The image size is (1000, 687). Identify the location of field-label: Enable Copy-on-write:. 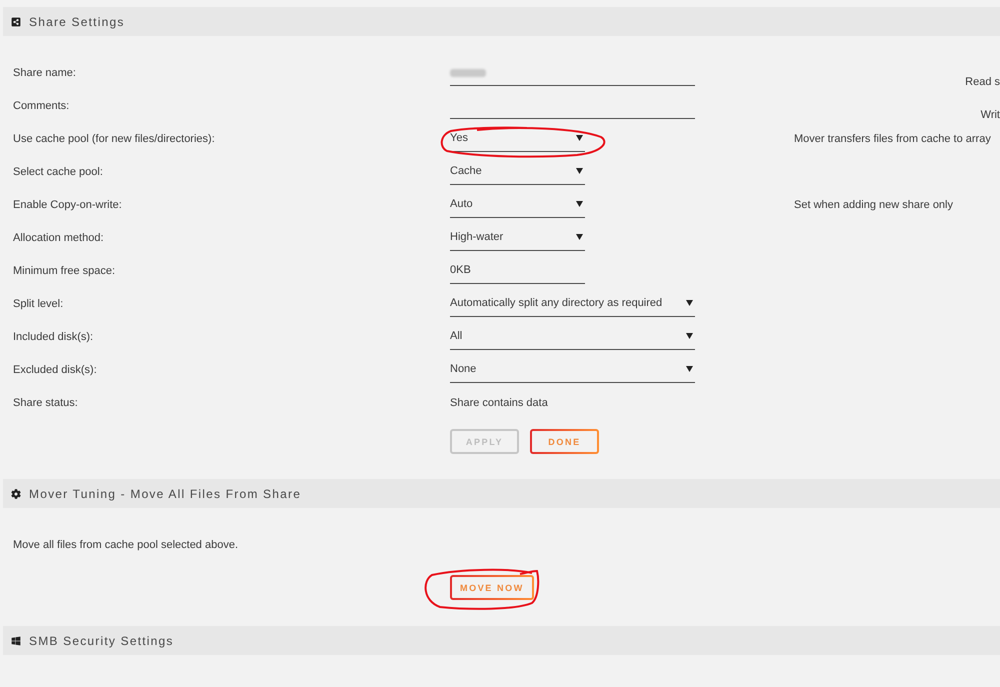
(67, 204).